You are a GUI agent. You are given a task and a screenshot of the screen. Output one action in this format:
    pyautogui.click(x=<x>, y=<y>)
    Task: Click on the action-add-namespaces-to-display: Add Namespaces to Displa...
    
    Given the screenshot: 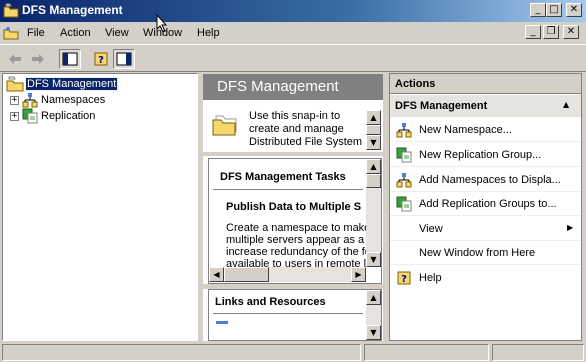 What is the action you would take?
    pyautogui.click(x=485, y=180)
    